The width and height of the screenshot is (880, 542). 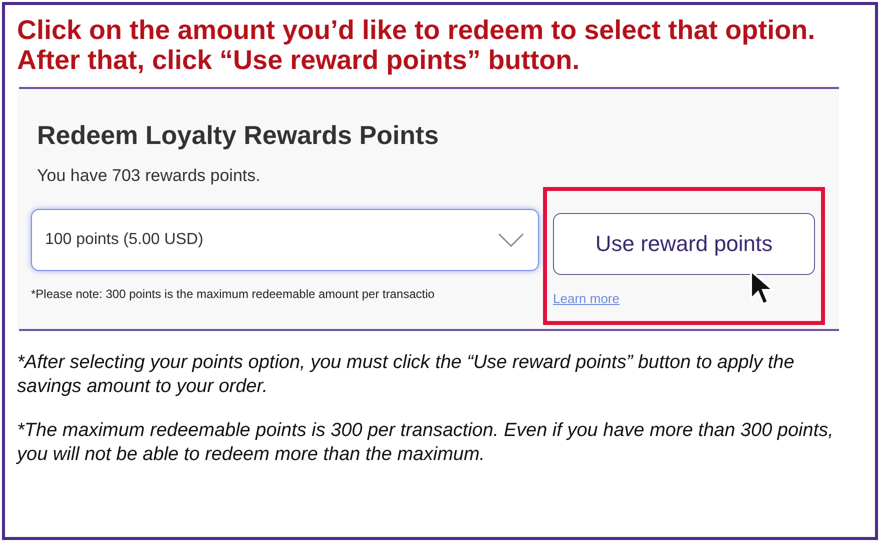 What do you see at coordinates (416, 45) in the screenshot?
I see `instruction-text: Click on the amount you’d like to redeem to select that option. After that, click “Use reward points” button.` at bounding box center [416, 45].